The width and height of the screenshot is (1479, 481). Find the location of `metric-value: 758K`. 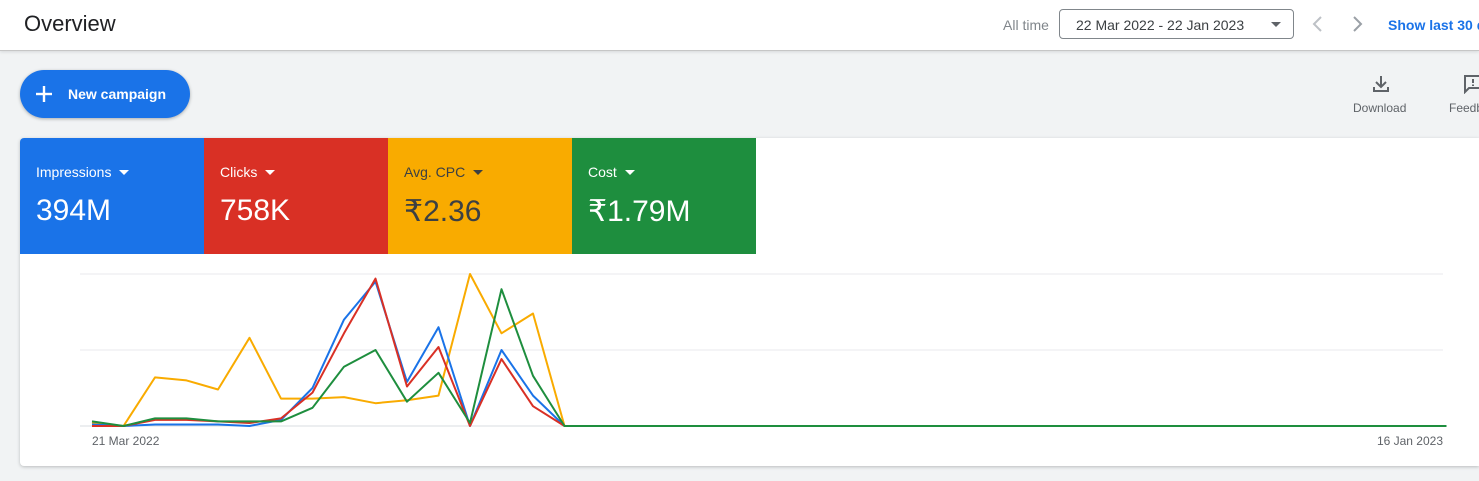

metric-value: 758K is located at coordinates (255, 210).